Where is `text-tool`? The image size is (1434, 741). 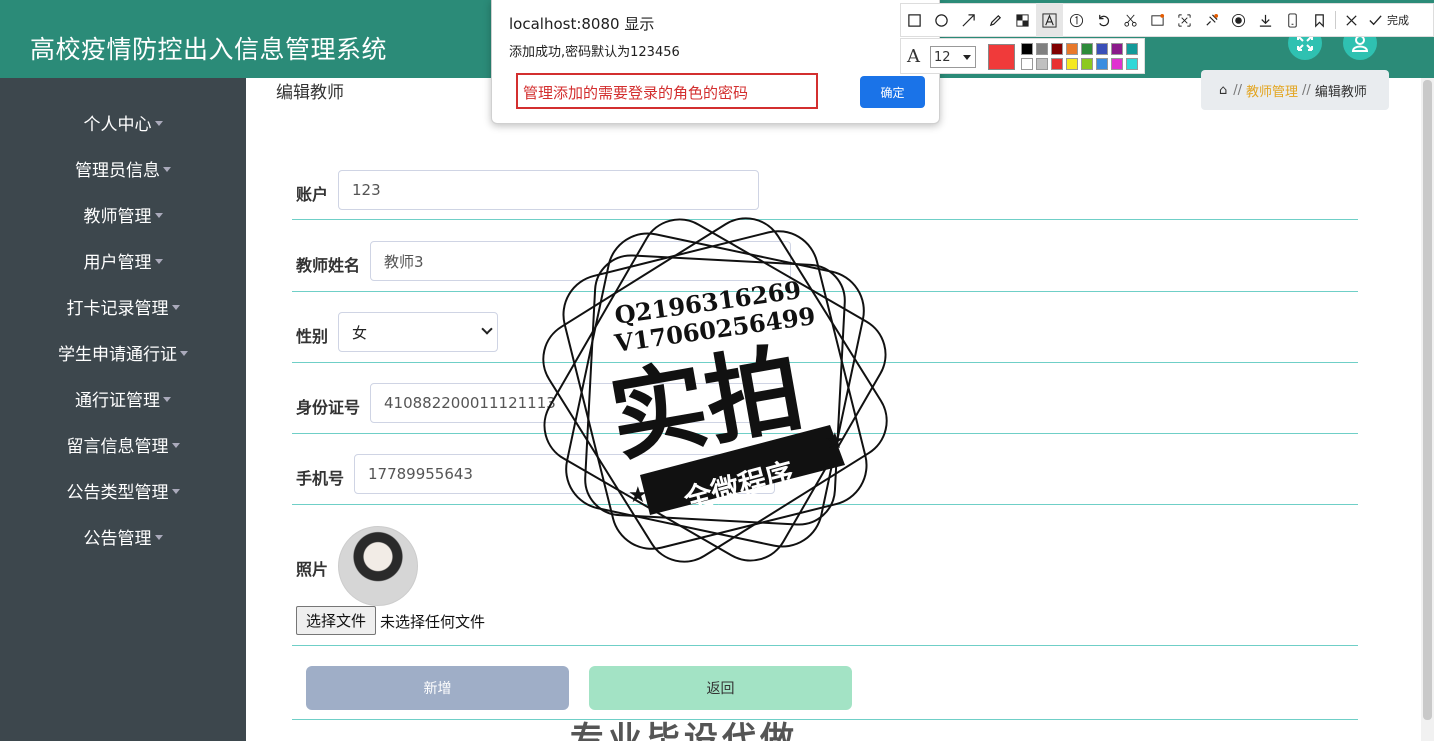
text-tool is located at coordinates (1049, 20).